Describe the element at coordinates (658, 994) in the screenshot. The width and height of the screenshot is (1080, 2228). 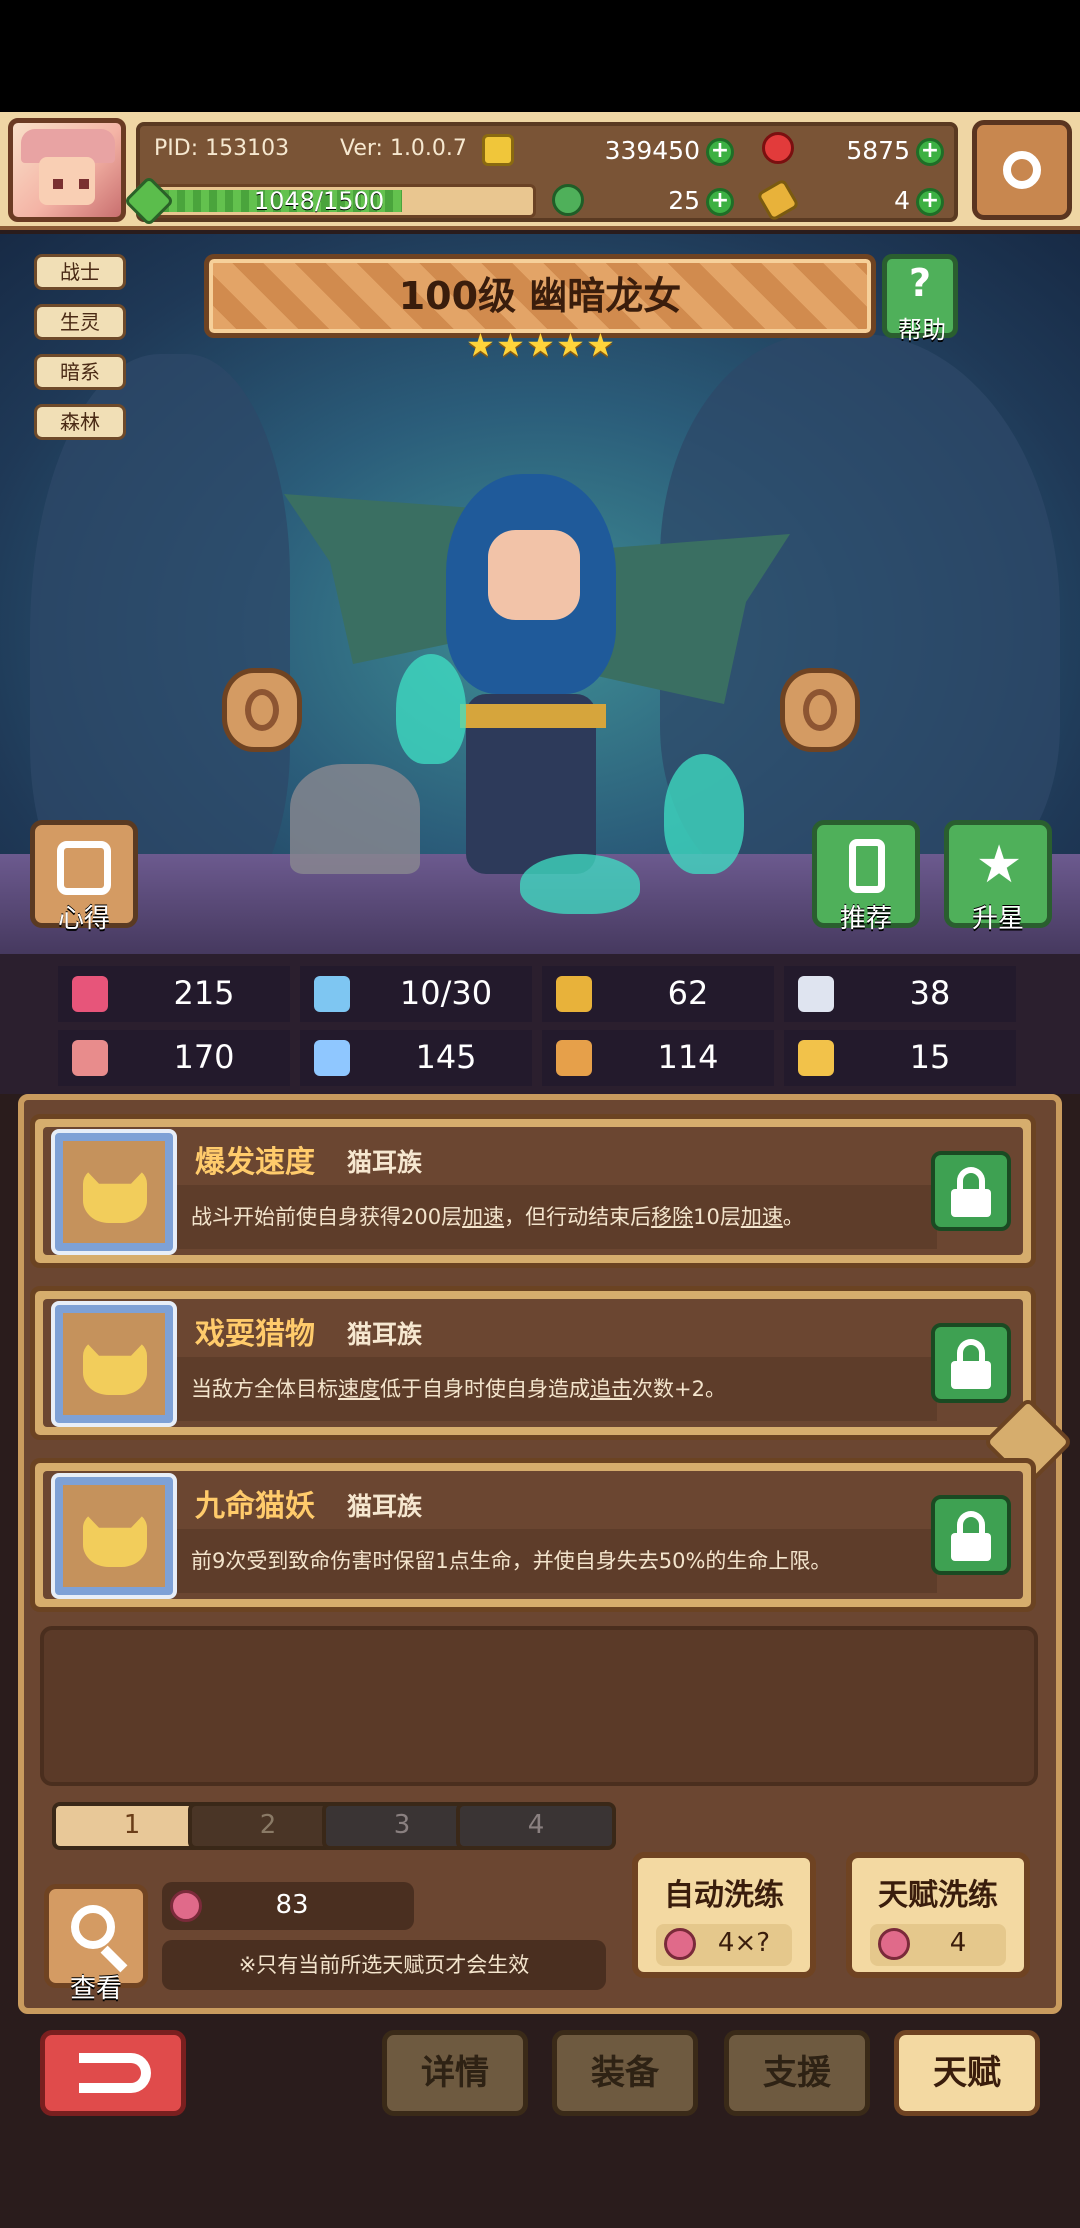
I see `stat-cell: 62` at that location.